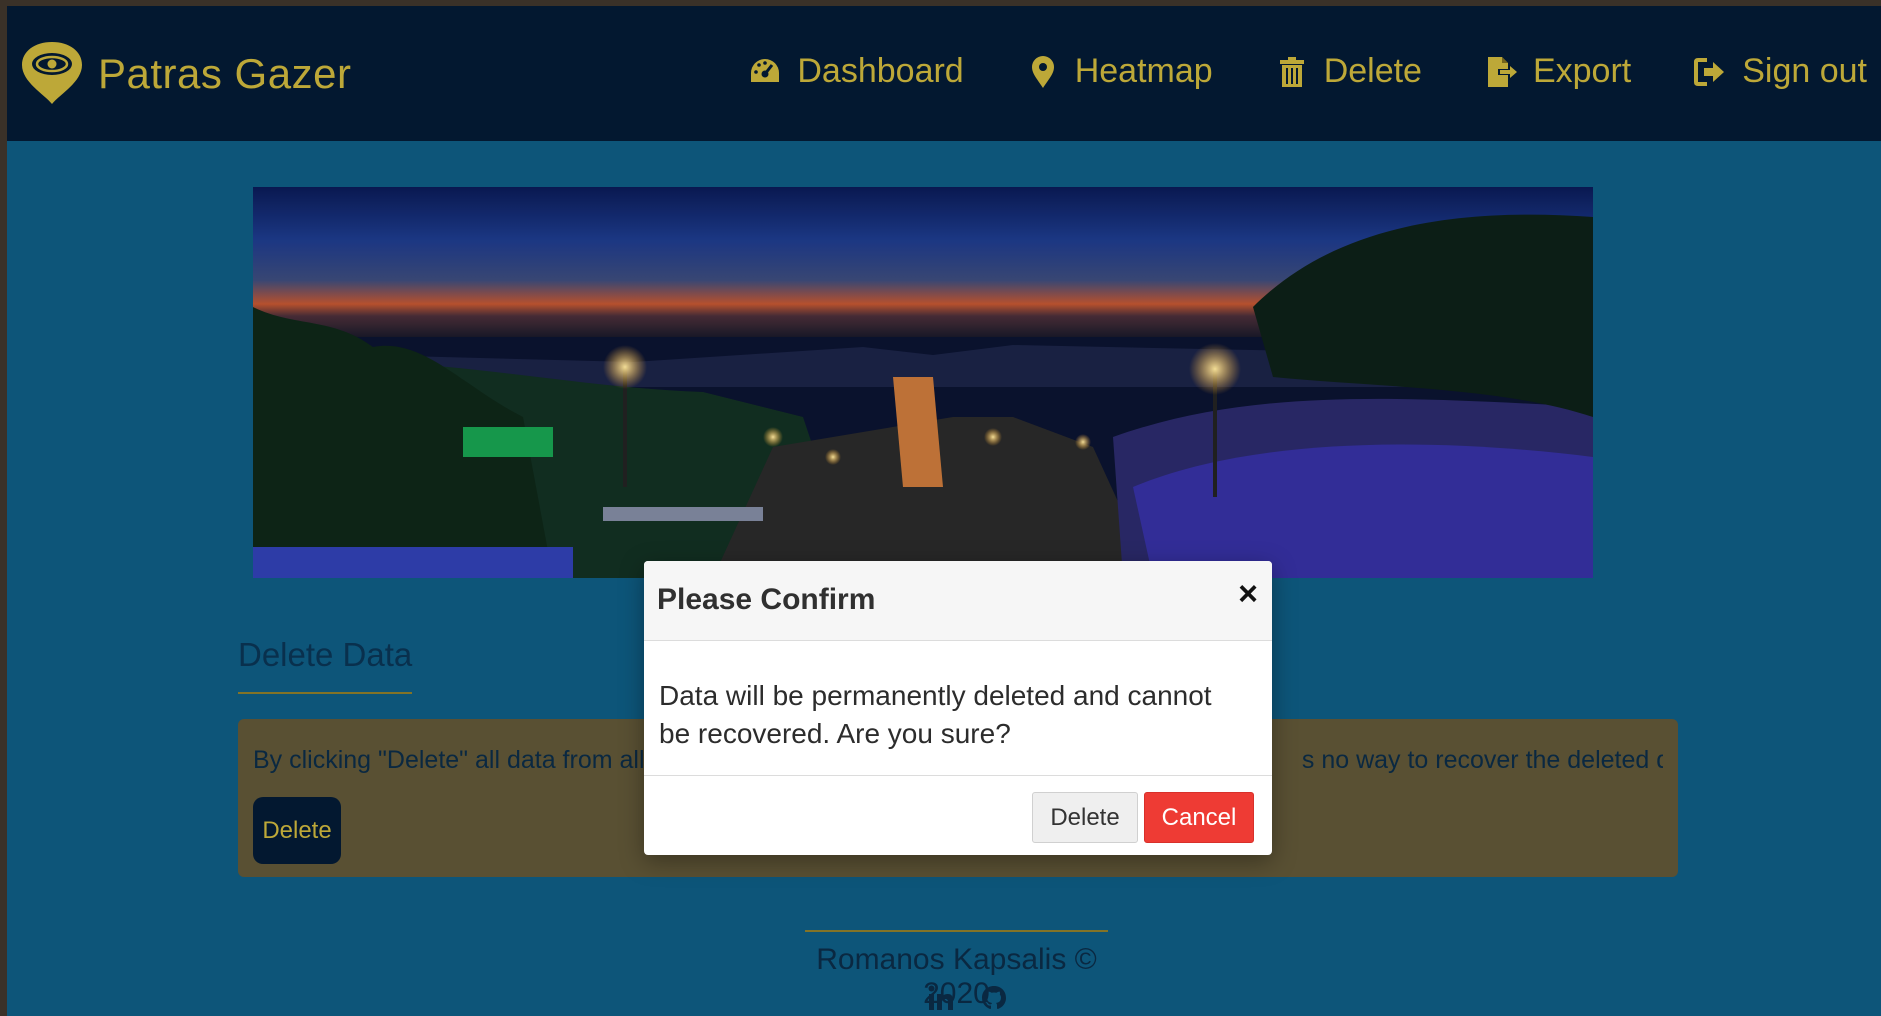  Describe the element at coordinates (958, 601) in the screenshot. I see `modal-header: Please Confirm ×` at that location.